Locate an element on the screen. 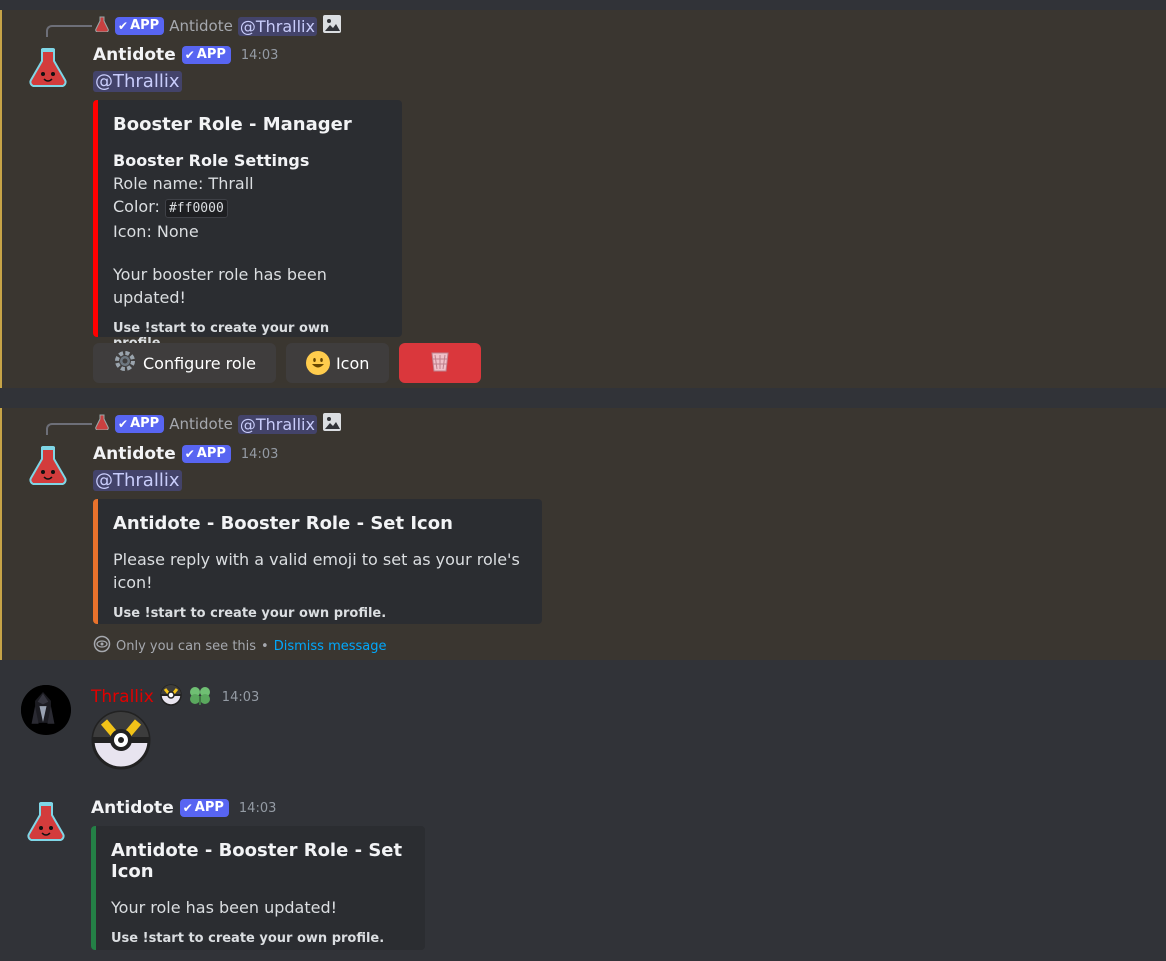  smiley-icon is located at coordinates (317, 363).